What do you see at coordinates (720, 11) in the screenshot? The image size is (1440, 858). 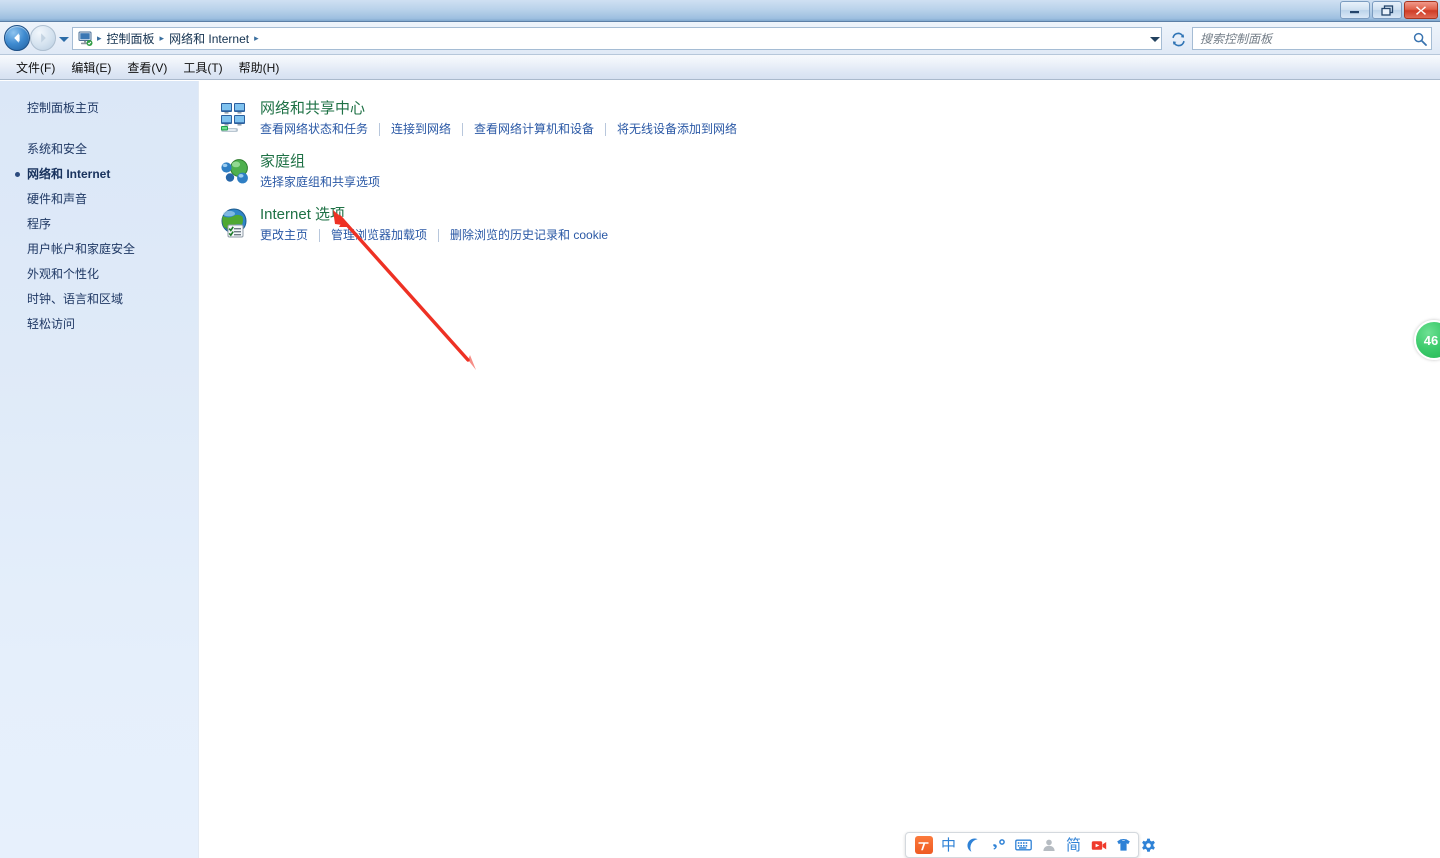 I see `window-titlebar` at bounding box center [720, 11].